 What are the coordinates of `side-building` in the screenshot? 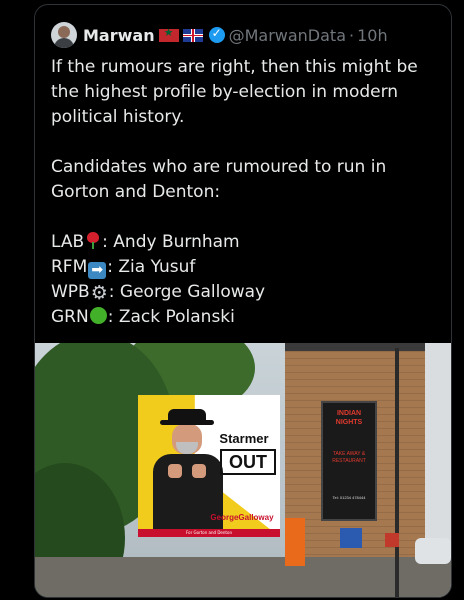 It's located at (438, 450).